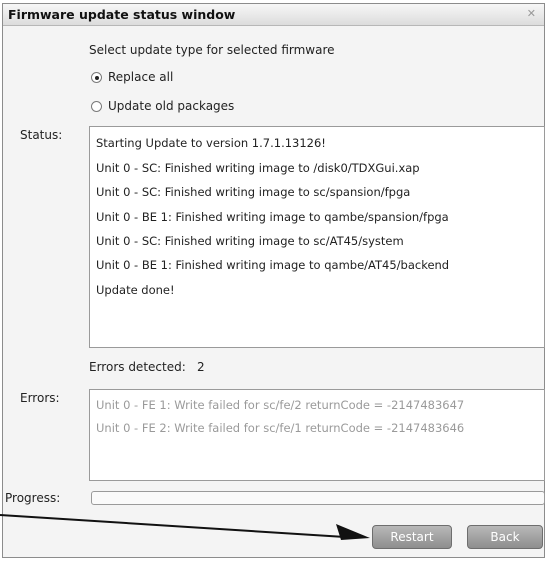 The height and width of the screenshot is (561, 547). What do you see at coordinates (141, 77) in the screenshot?
I see `radio-label-replace-all: Replace all` at bounding box center [141, 77].